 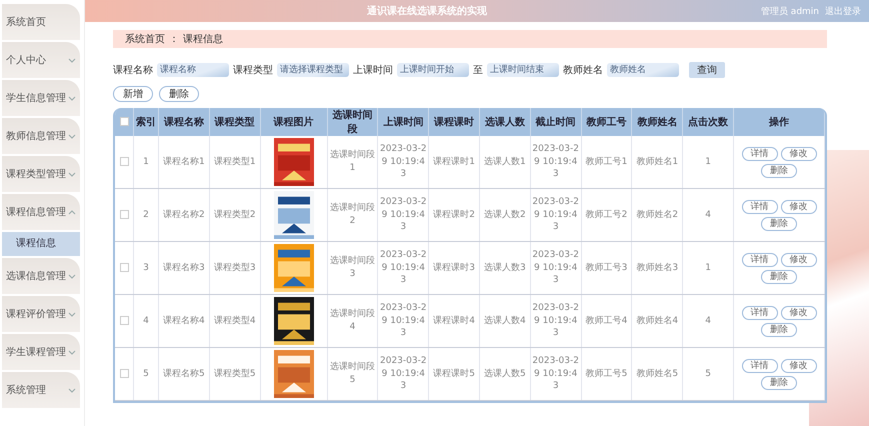 I want to click on table-cell: 4, so click(x=146, y=321).